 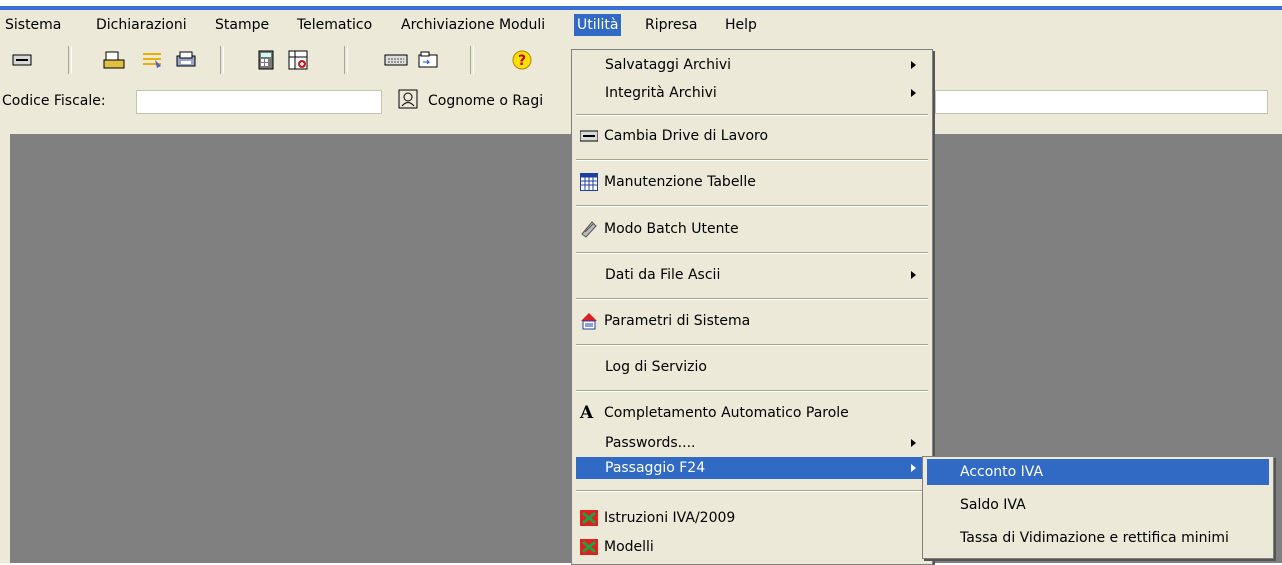 I want to click on menu-item-log-servizio: Log di Servizio, so click(x=752, y=367).